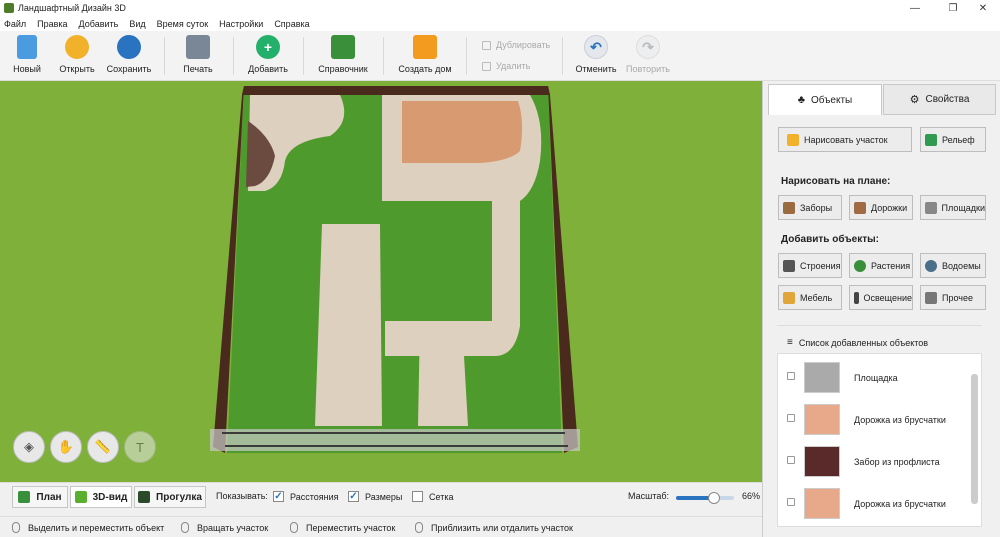 Image resolution: width=1000 pixels, height=537 pixels. What do you see at coordinates (914, 100) in the screenshot?
I see `gear-icon: ⚙` at bounding box center [914, 100].